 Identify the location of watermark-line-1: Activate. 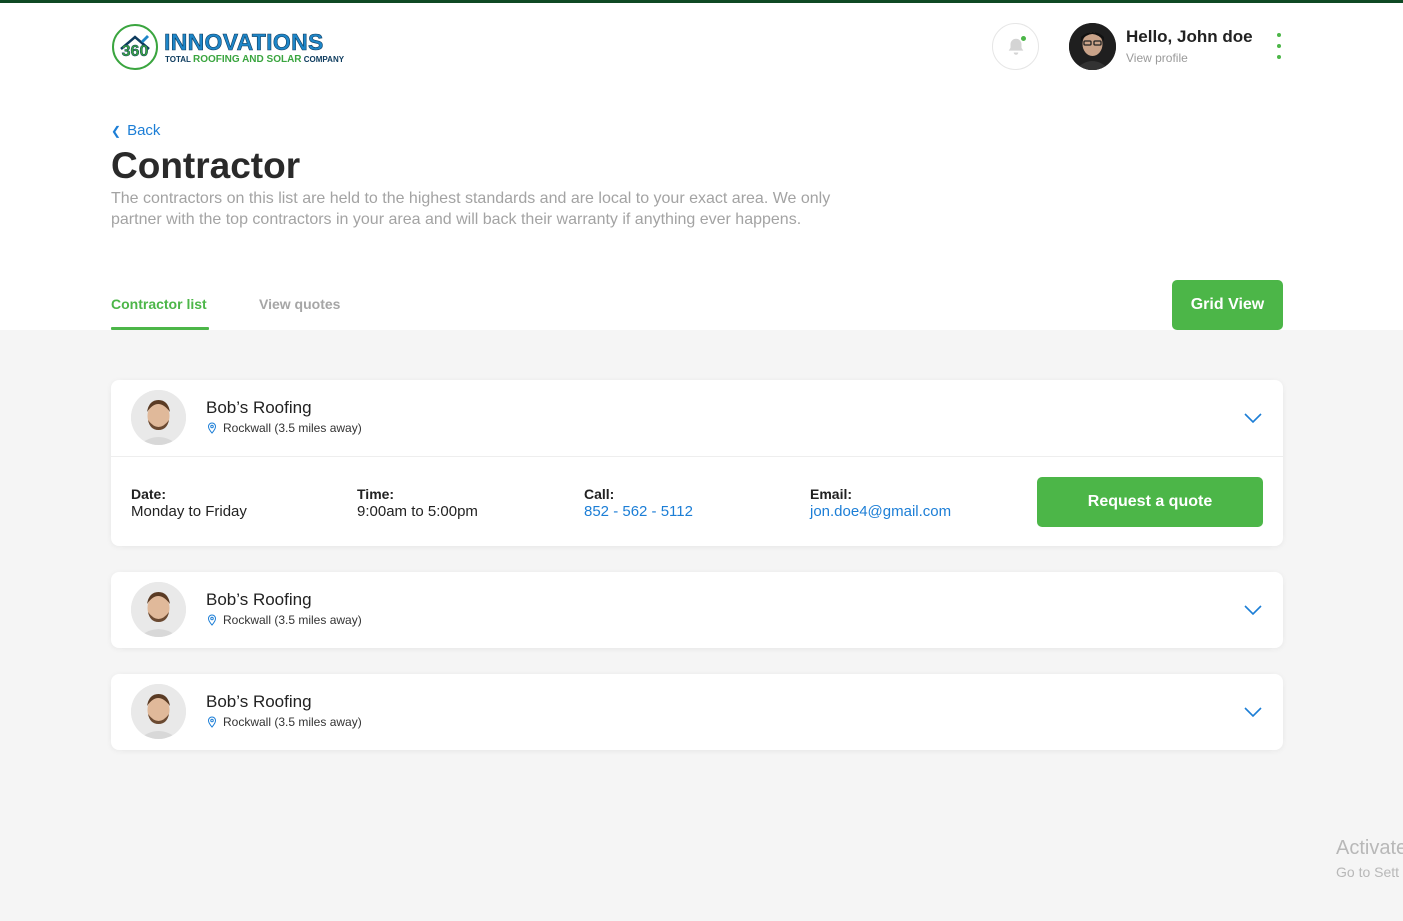
(1369, 848).